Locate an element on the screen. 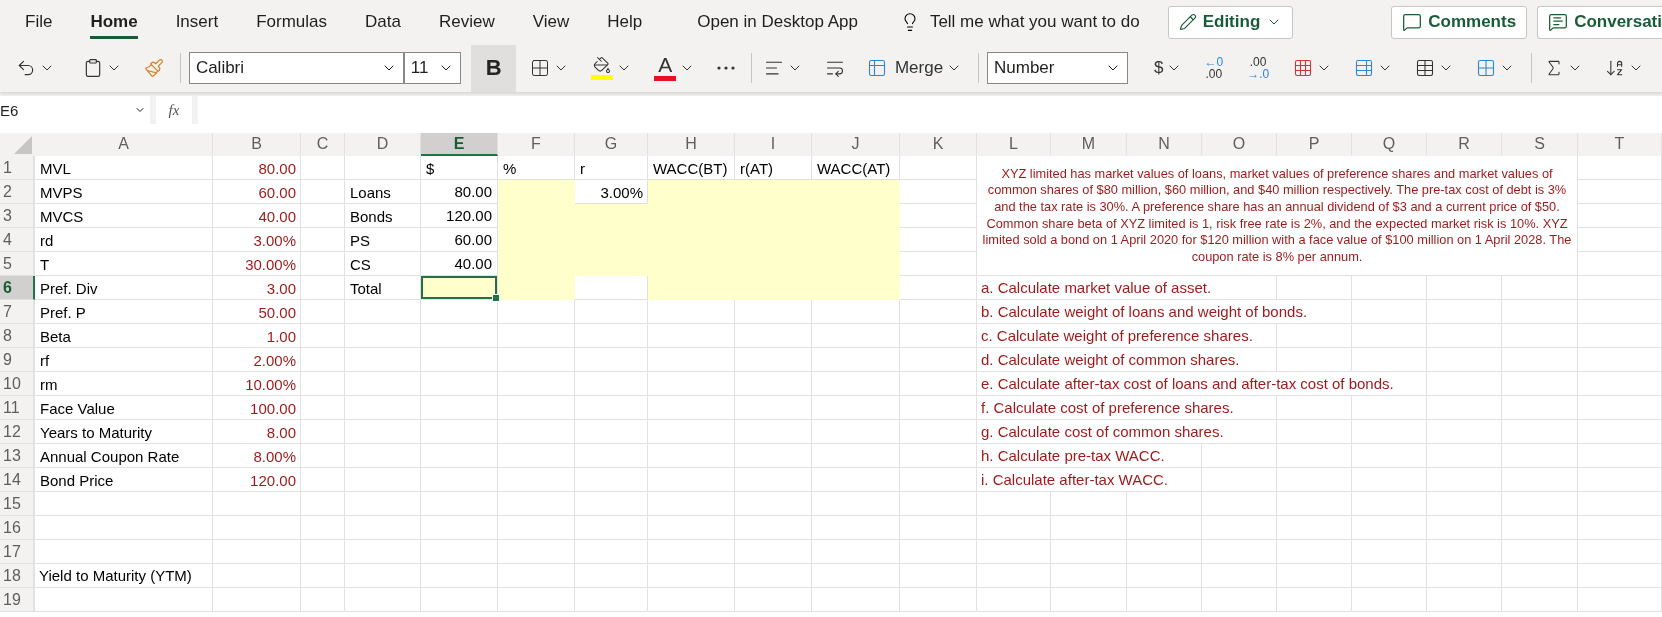  row-header: 4 is located at coordinates (17, 240).